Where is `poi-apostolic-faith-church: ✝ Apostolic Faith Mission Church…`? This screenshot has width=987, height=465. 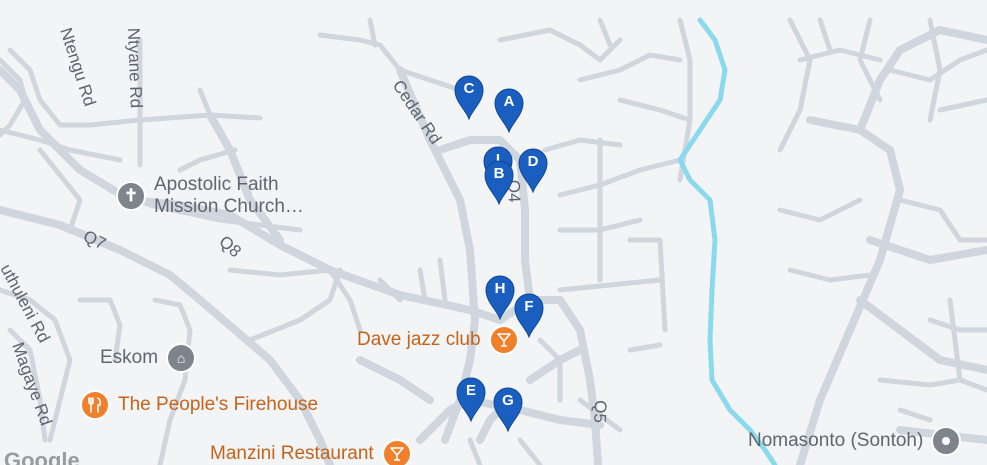 poi-apostolic-faith-church: ✝ Apostolic Faith Mission Church… is located at coordinates (210, 196).